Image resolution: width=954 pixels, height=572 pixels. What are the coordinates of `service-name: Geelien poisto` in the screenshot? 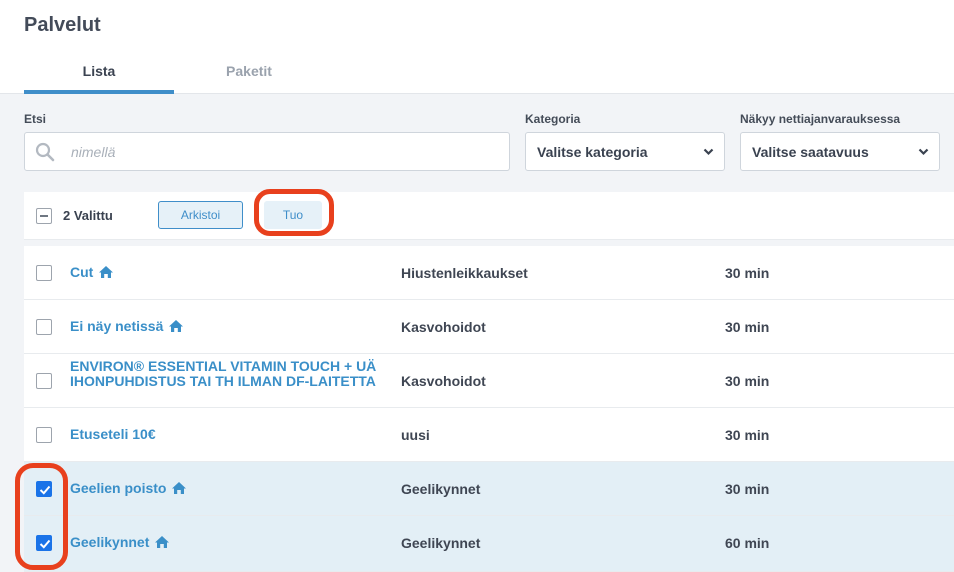 It's located at (230, 488).